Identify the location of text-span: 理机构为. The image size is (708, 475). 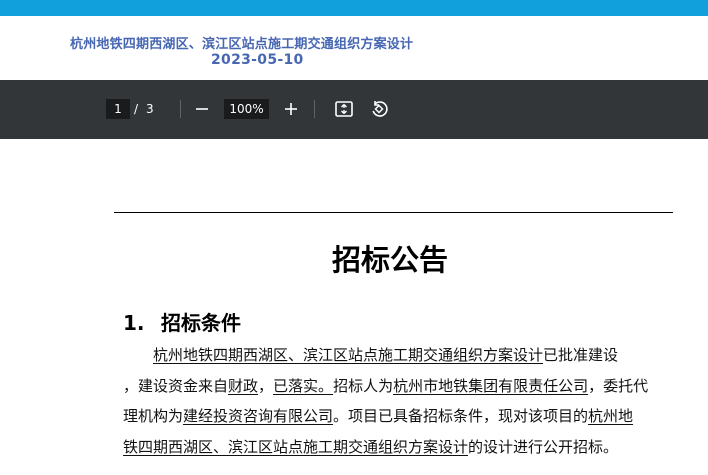
(153, 416).